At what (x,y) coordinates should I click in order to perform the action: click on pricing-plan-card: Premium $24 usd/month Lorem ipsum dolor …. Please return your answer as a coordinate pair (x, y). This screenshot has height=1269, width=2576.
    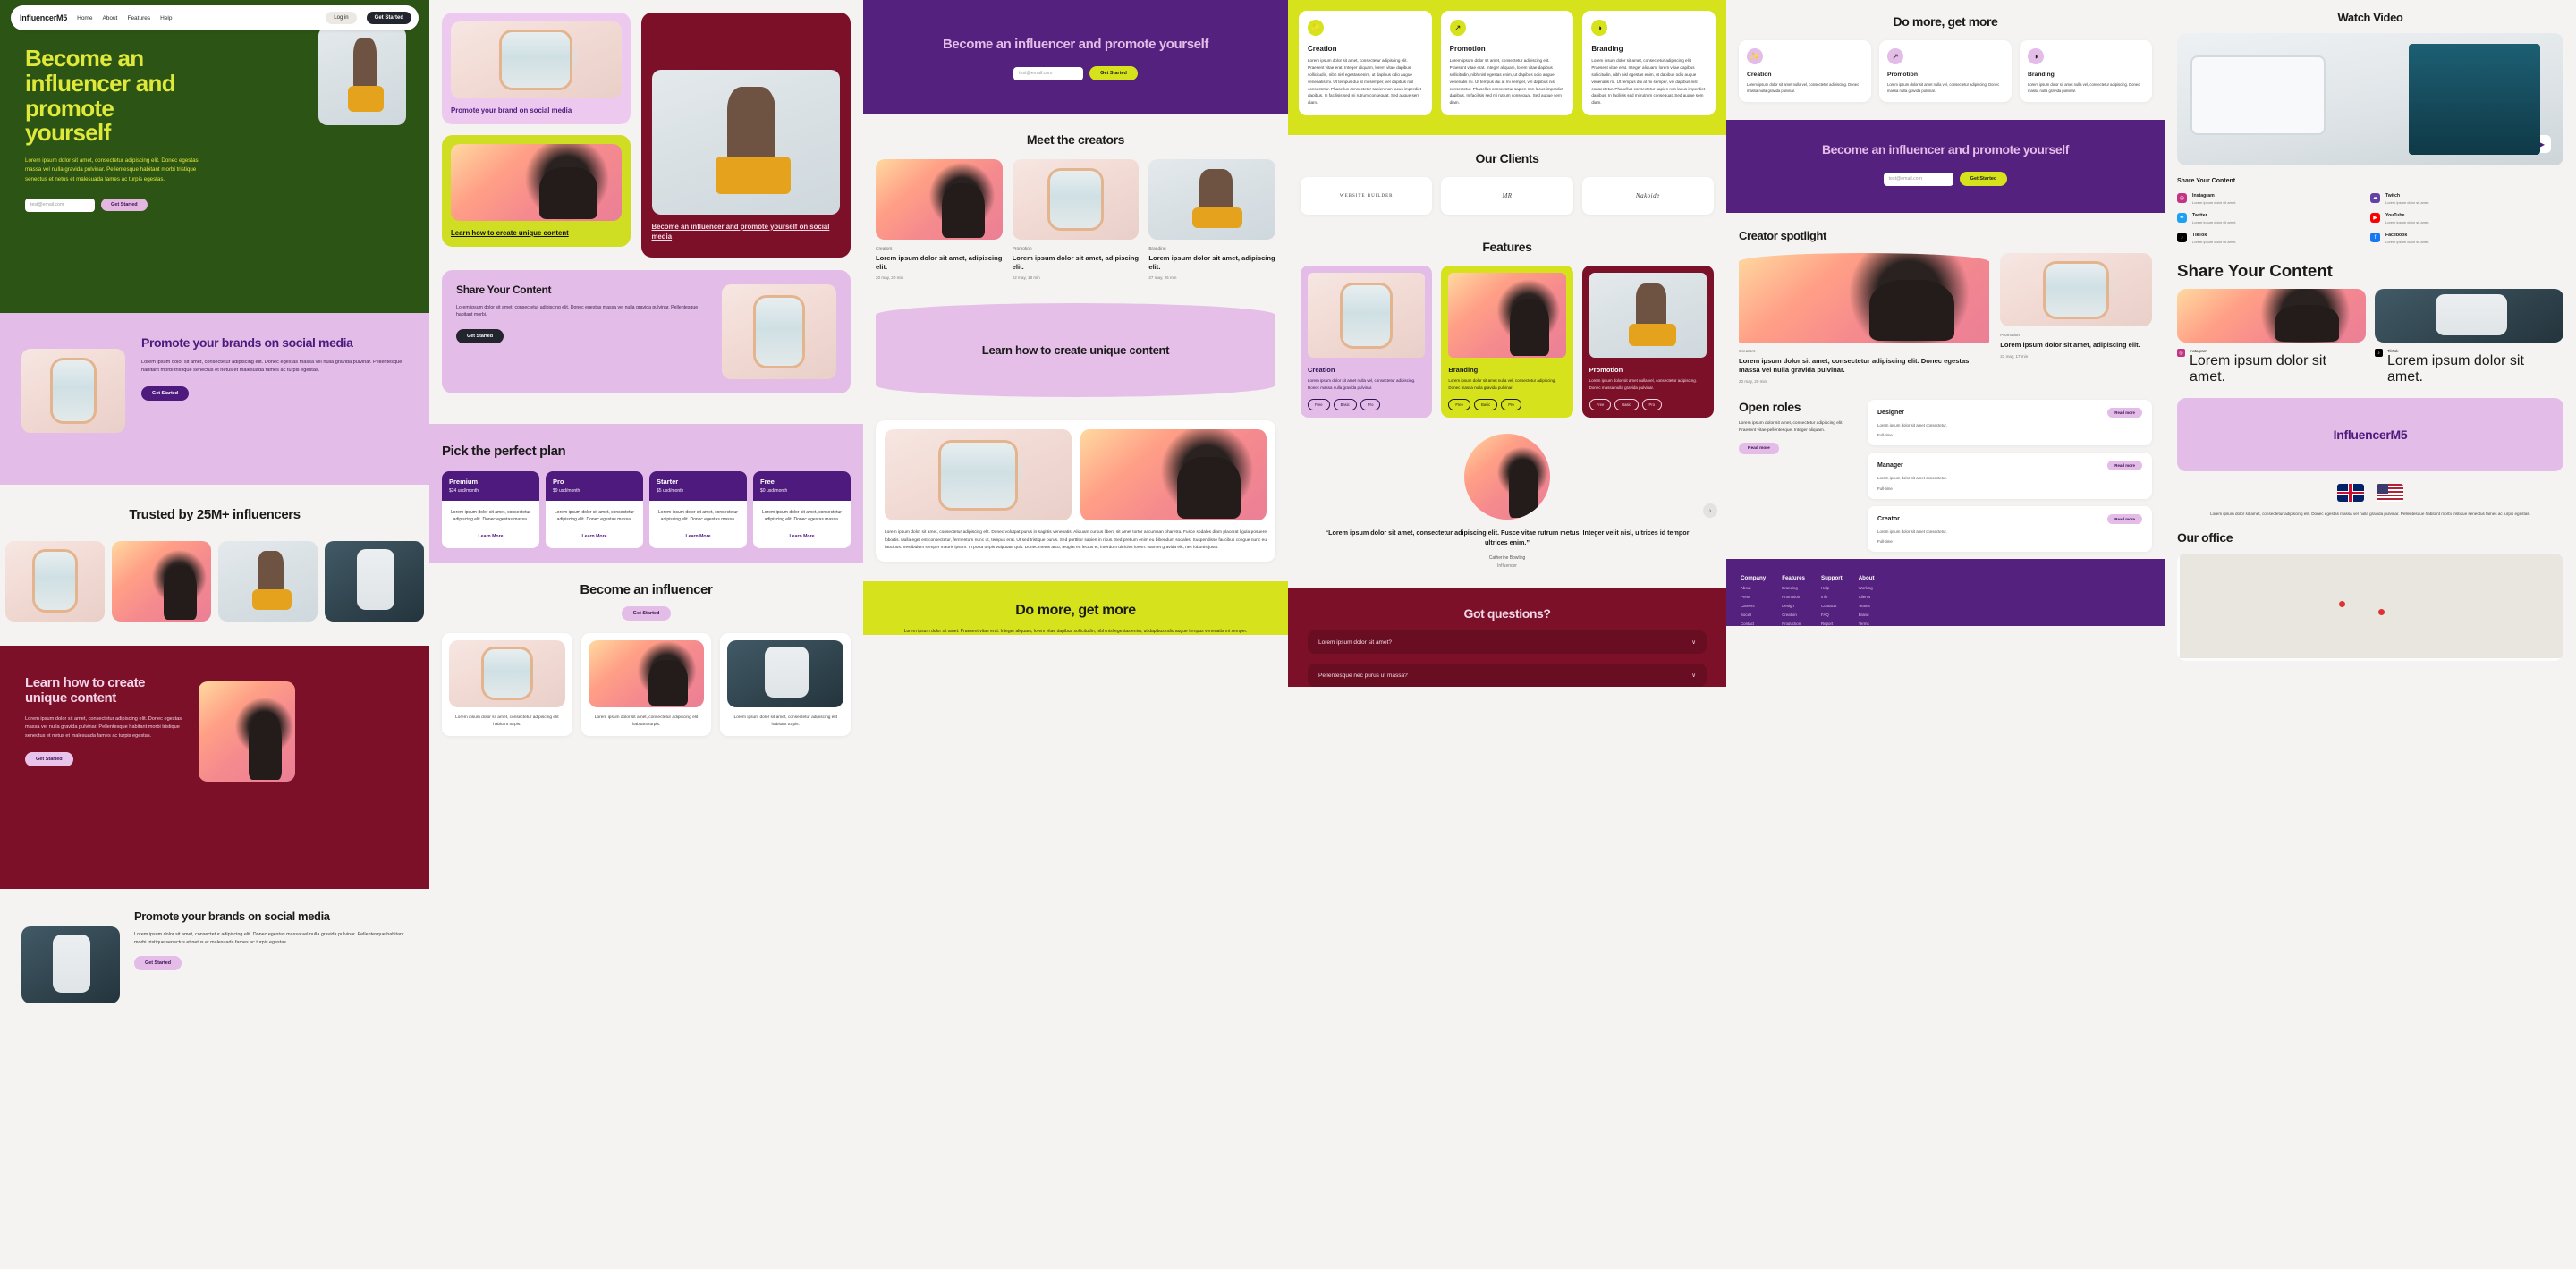
    Looking at the image, I should click on (490, 509).